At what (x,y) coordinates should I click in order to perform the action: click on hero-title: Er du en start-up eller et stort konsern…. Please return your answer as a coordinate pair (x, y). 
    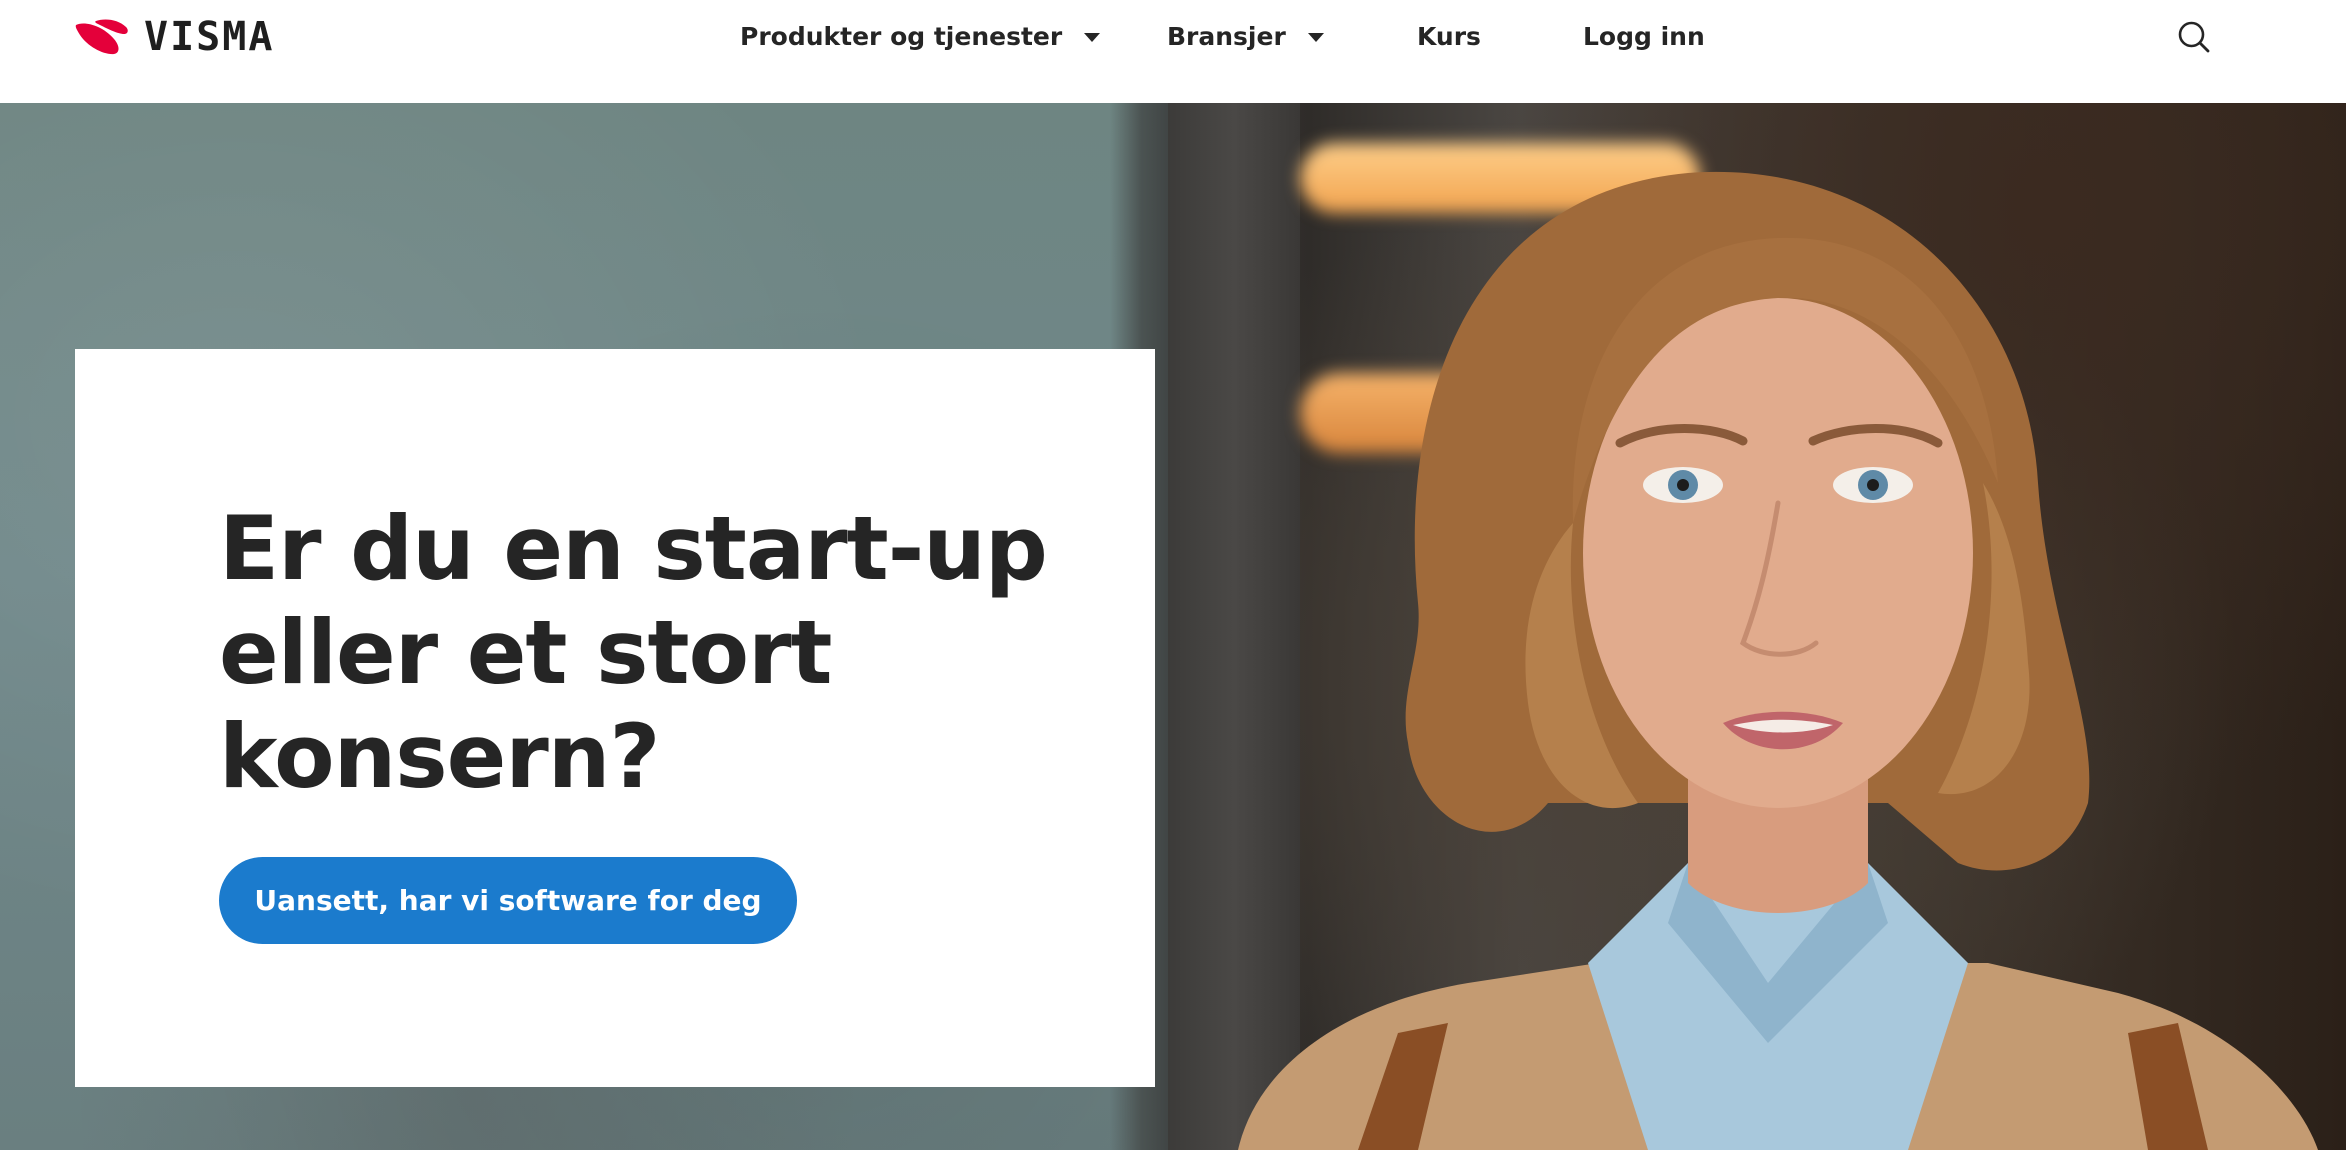
    Looking at the image, I should click on (633, 652).